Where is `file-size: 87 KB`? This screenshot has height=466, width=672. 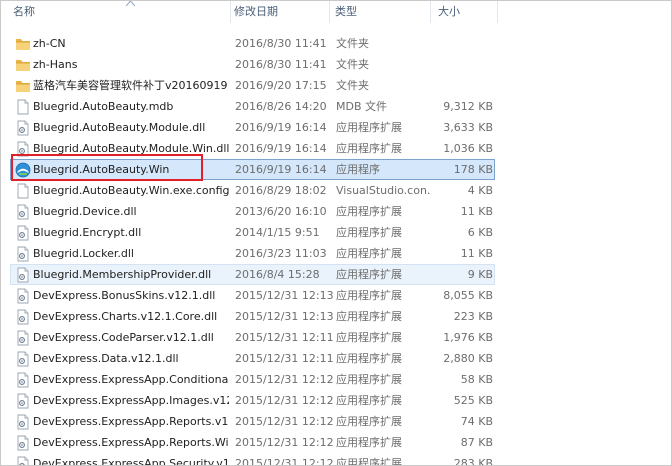 file-size: 87 KB is located at coordinates (476, 442).